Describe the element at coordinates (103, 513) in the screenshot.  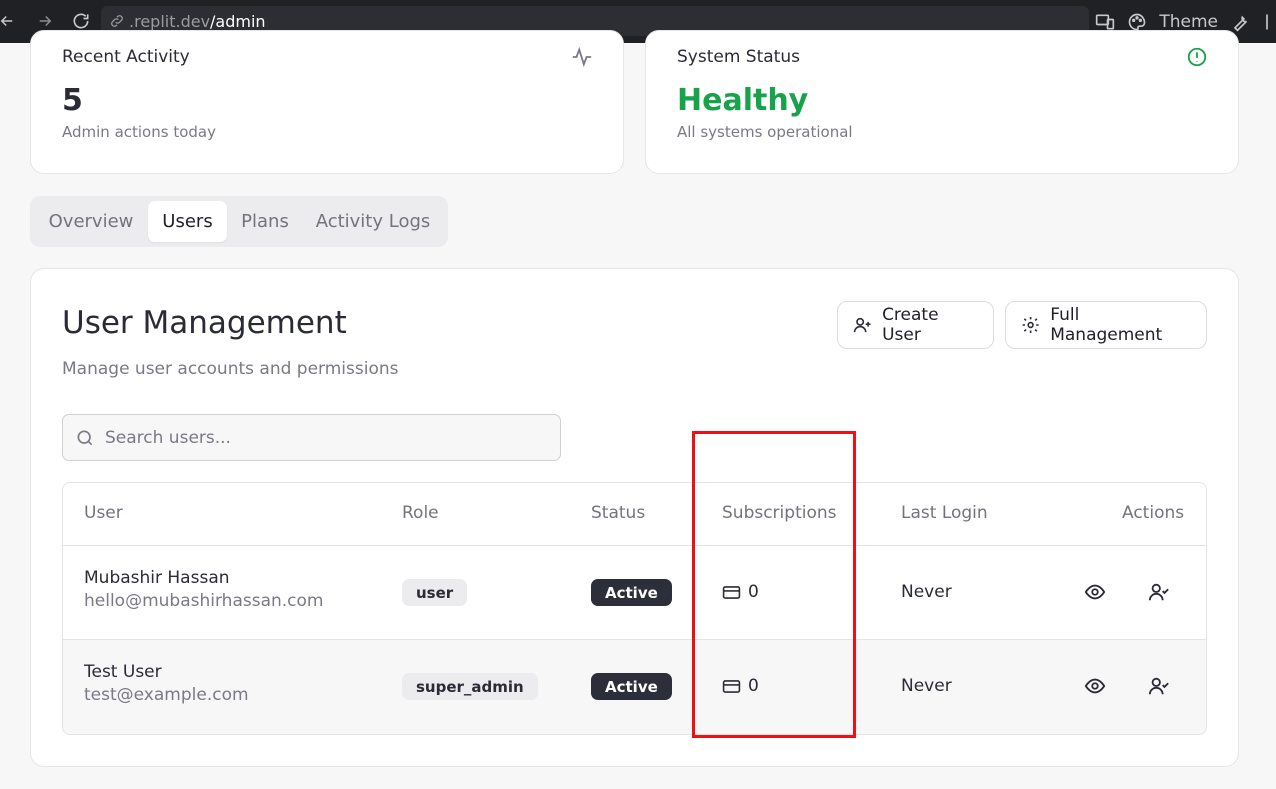
I see `header-user: User` at that location.